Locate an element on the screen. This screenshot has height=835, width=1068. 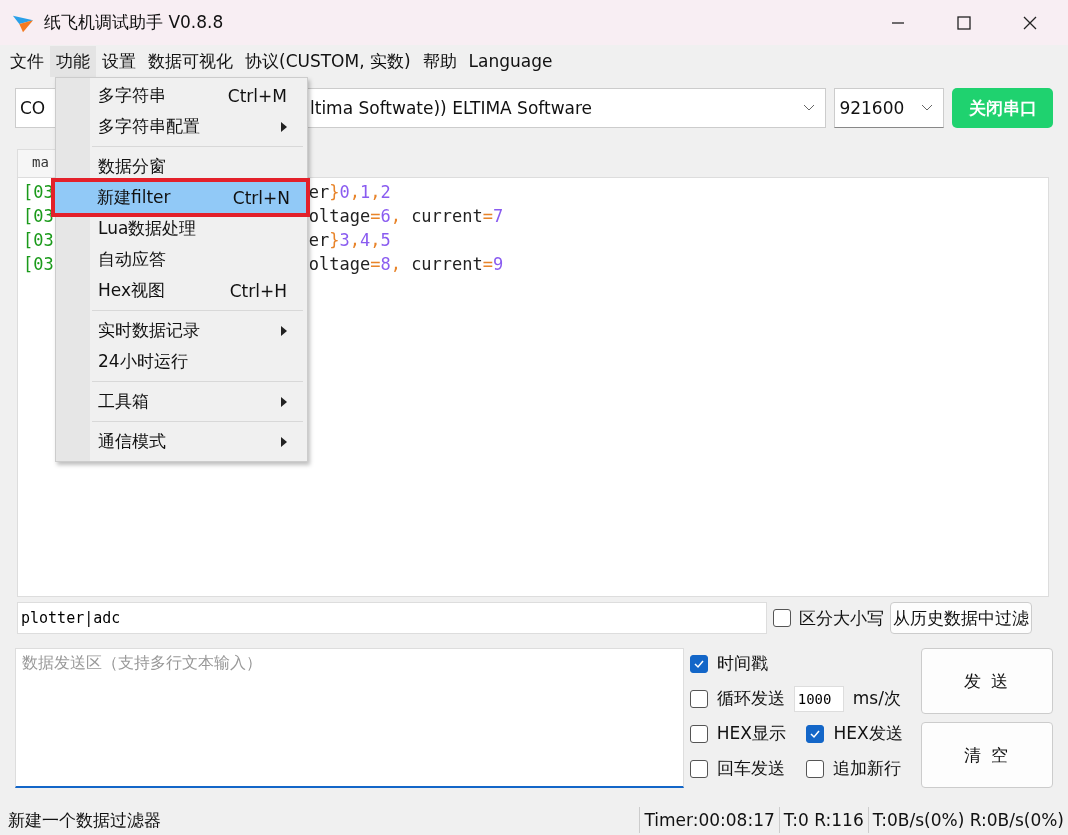
menu-item: 工具箱 is located at coordinates (179, 401).